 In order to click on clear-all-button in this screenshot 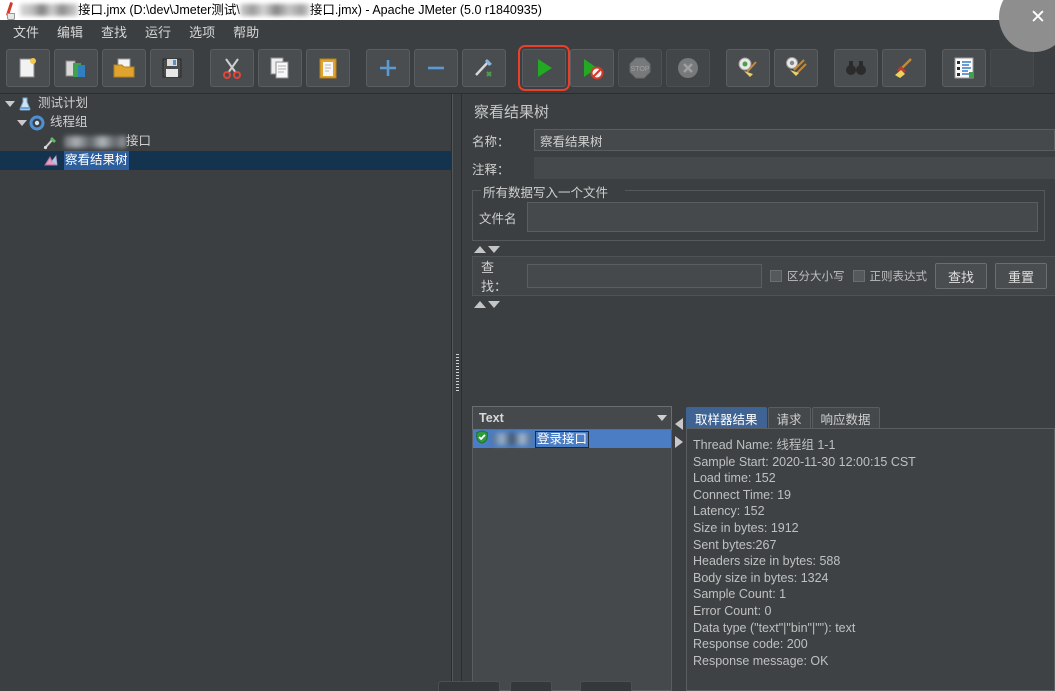, I will do `click(796, 67)`.